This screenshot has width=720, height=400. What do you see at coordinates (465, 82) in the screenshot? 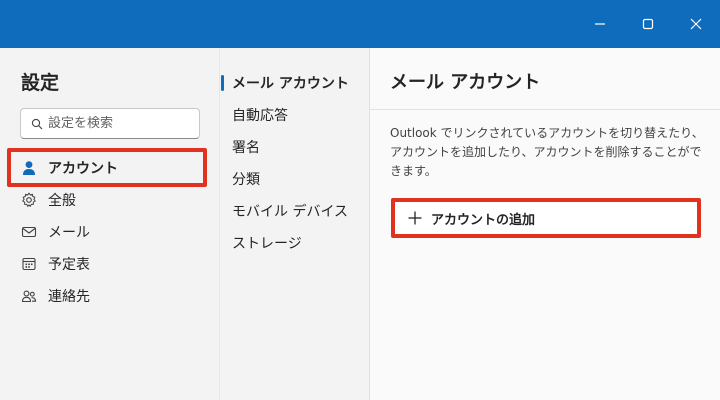
I see `page-title: メール アカウント` at bounding box center [465, 82].